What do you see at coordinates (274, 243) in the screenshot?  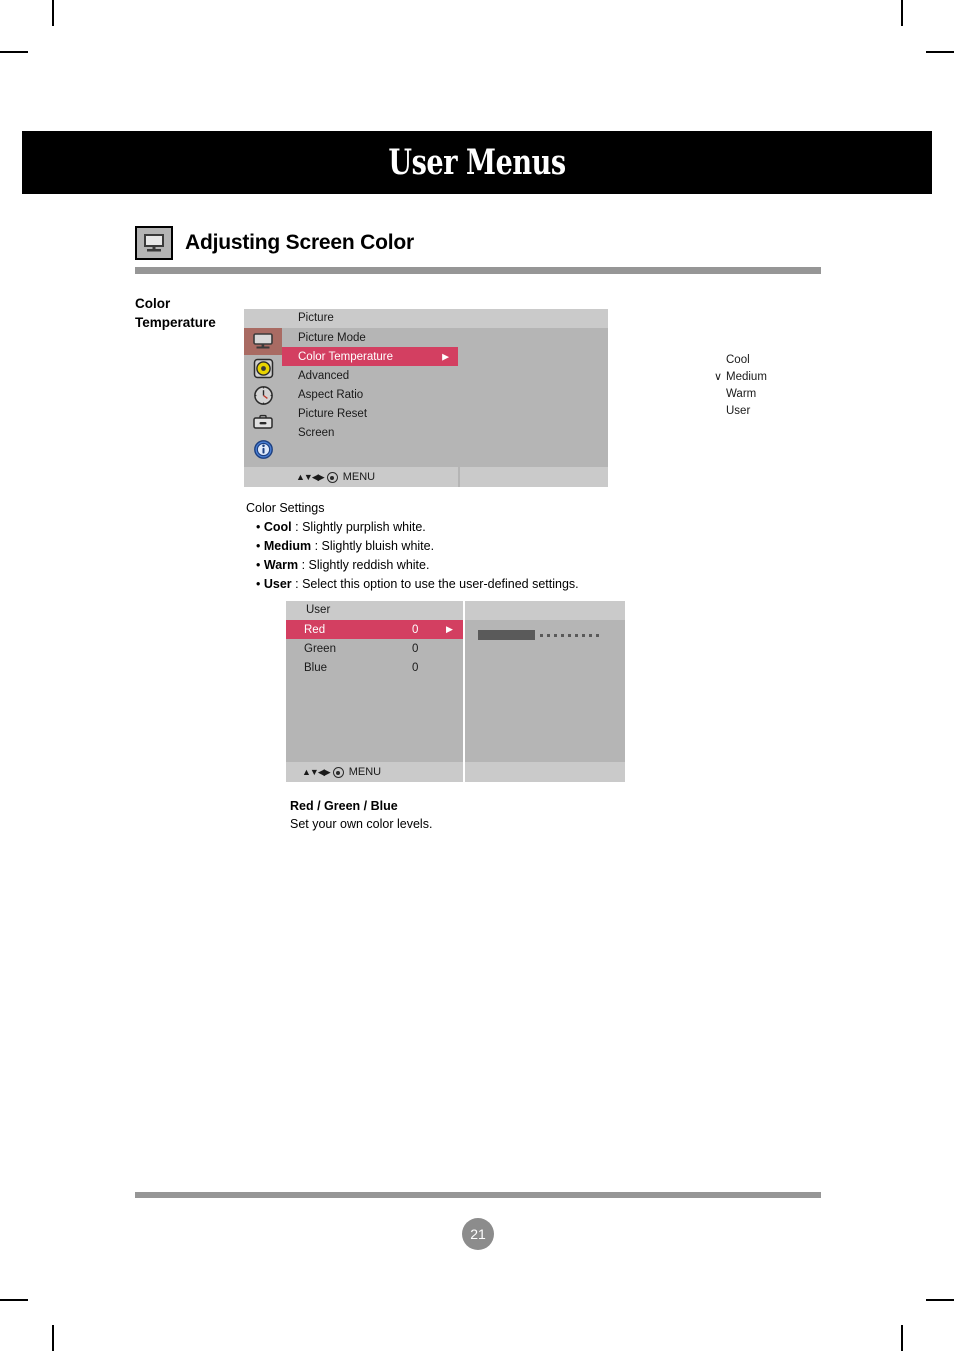 I see `section-heading: Adjusting Screen Color` at bounding box center [274, 243].